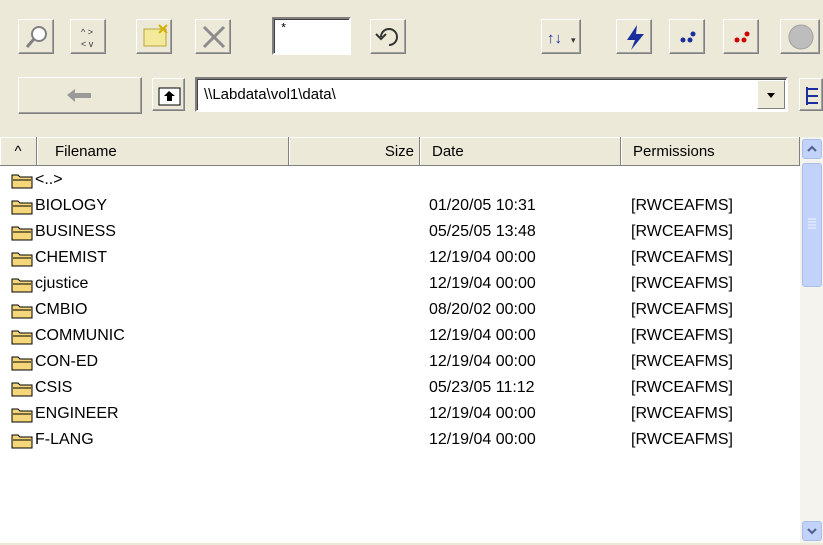 The width and height of the screenshot is (823, 545). I want to click on refresh-button, so click(388, 36).